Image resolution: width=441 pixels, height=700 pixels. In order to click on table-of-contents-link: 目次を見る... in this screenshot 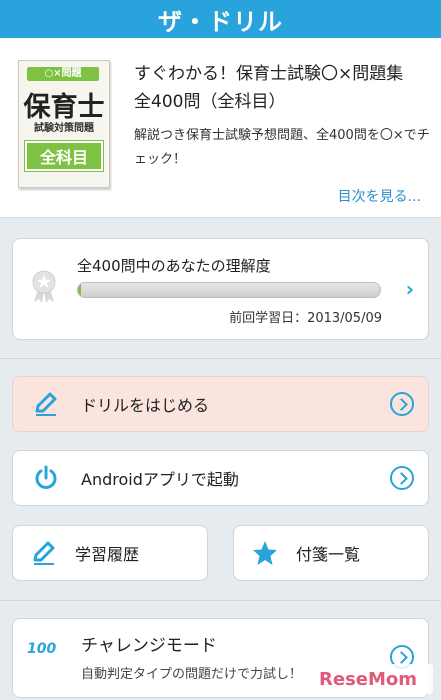, I will do `click(379, 196)`.